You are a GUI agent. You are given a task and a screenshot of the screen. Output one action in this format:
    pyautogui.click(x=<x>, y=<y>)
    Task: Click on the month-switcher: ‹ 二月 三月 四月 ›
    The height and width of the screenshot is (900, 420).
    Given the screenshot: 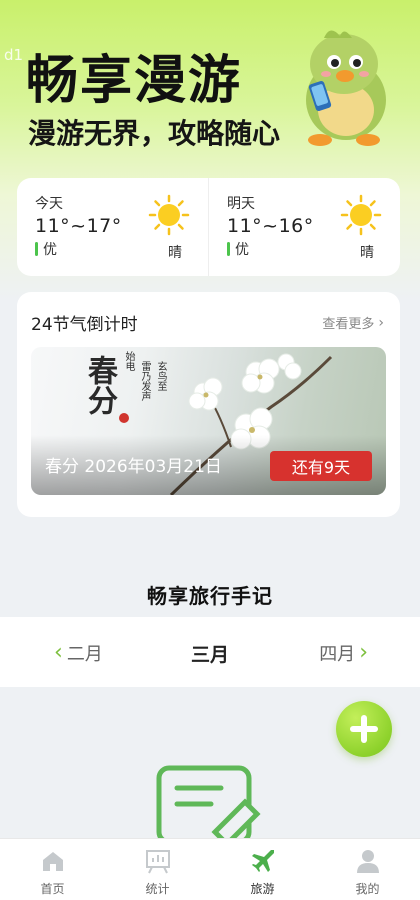 What is the action you would take?
    pyautogui.click(x=210, y=652)
    